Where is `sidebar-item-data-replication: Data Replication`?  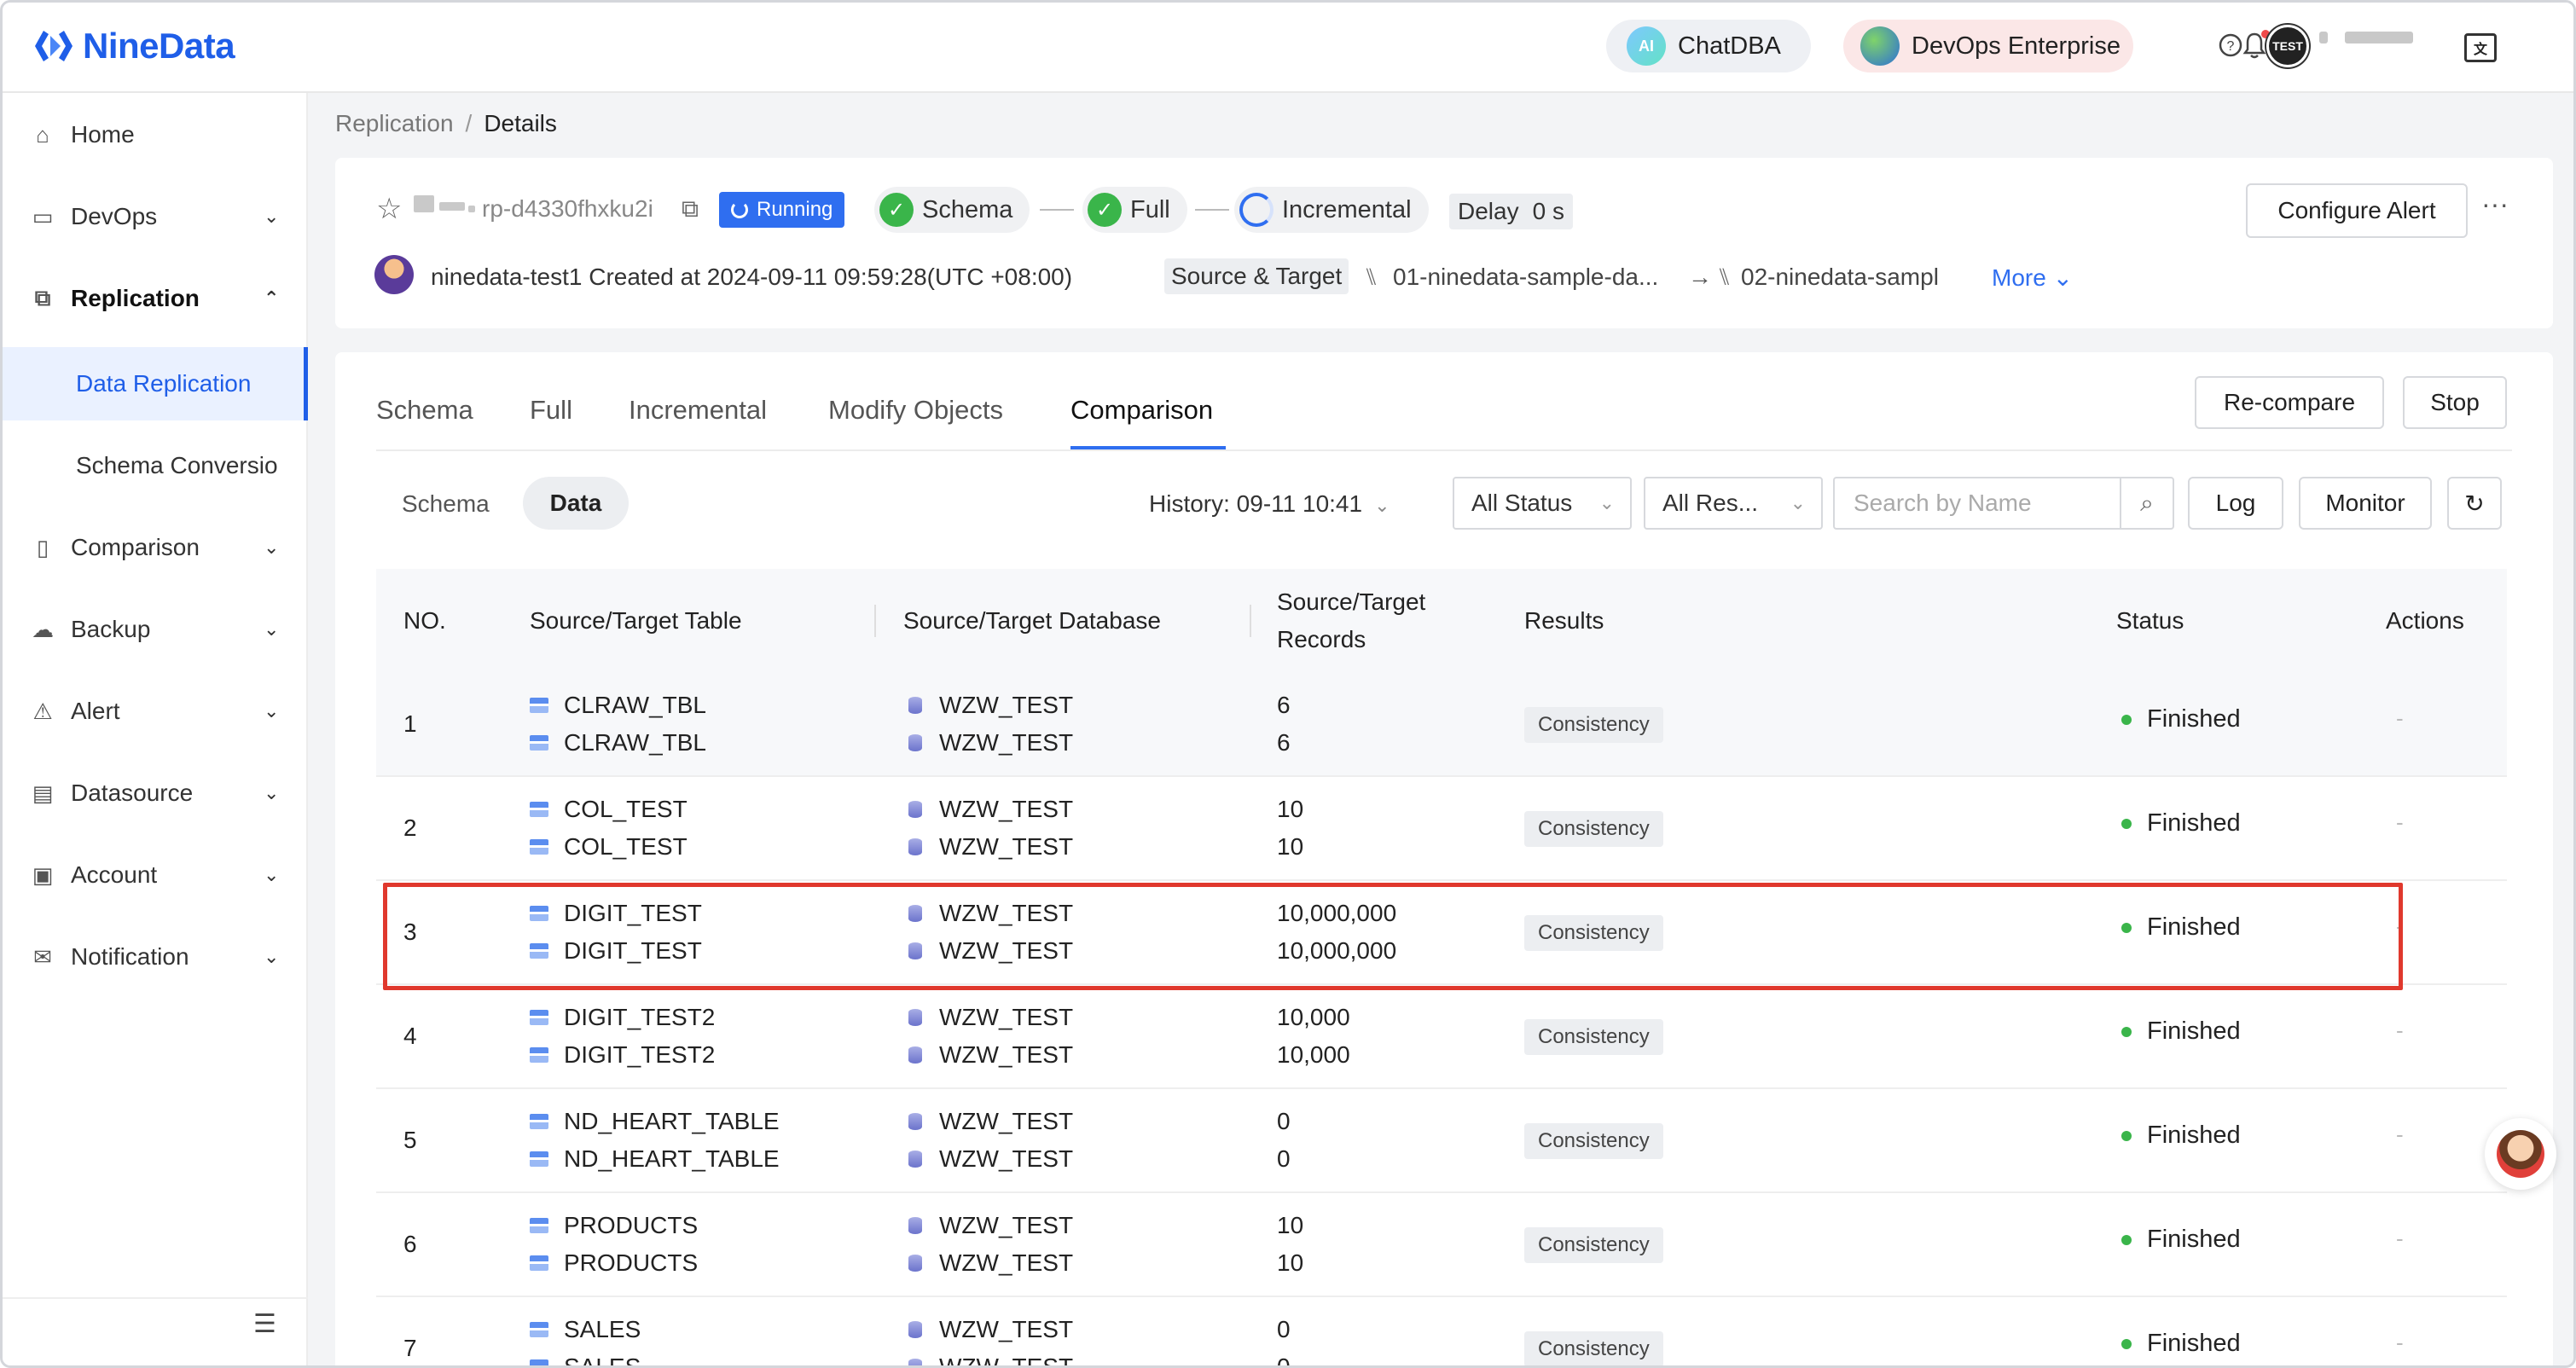
sidebar-item-data-replication: Data Replication is located at coordinates (155, 383).